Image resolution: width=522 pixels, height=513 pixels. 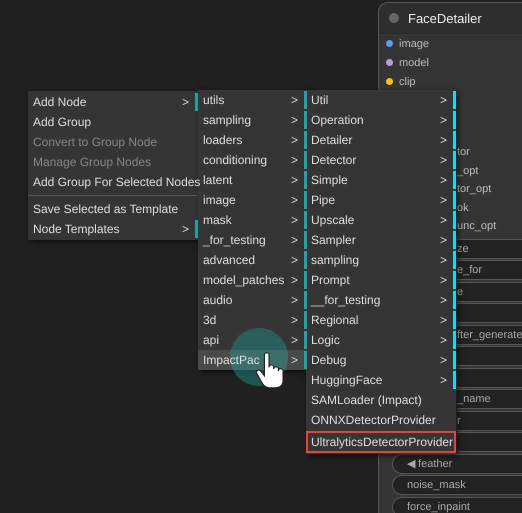 I want to click on input-label: tor_opt, so click(x=474, y=190).